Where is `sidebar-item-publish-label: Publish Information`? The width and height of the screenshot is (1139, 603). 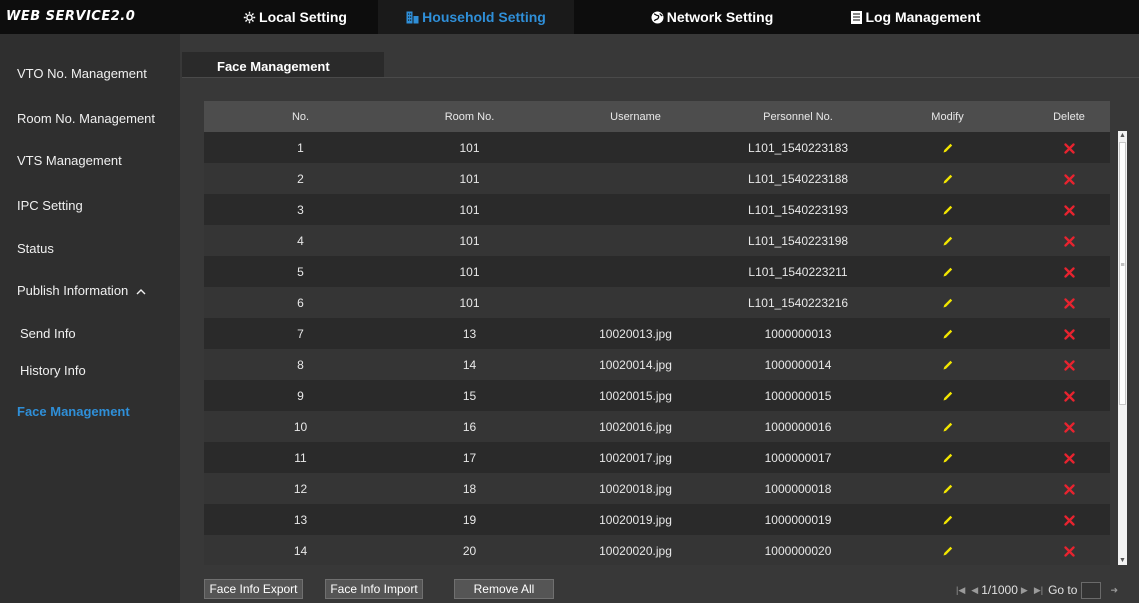 sidebar-item-publish-label: Publish Information is located at coordinates (73, 290).